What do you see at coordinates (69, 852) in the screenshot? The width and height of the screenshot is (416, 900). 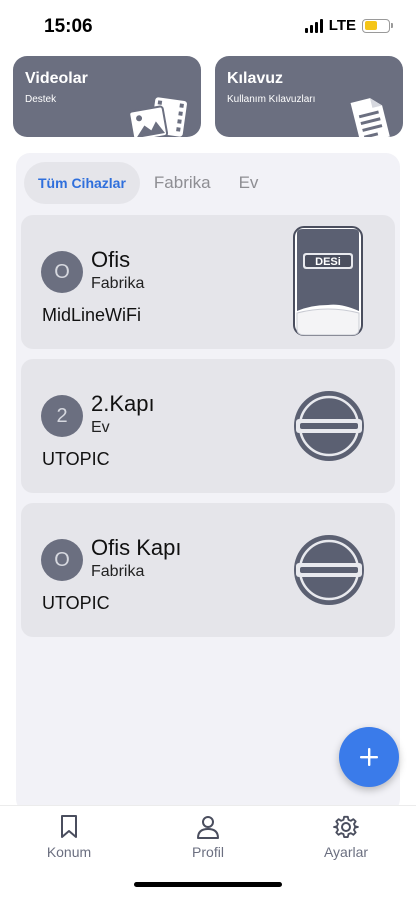 I see `nav-label: Konum` at bounding box center [69, 852].